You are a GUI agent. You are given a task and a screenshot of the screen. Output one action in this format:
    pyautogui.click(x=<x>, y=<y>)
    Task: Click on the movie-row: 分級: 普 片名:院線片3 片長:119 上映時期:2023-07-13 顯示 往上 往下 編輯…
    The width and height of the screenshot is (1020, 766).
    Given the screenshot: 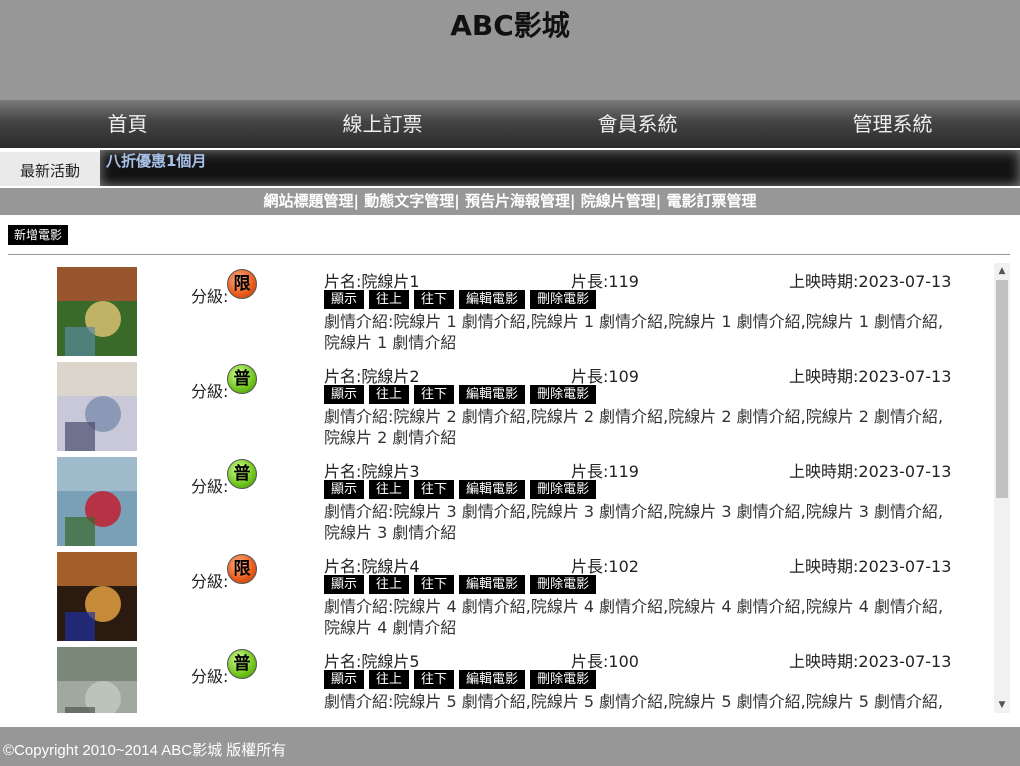 What is the action you would take?
    pyautogui.click(x=500, y=500)
    